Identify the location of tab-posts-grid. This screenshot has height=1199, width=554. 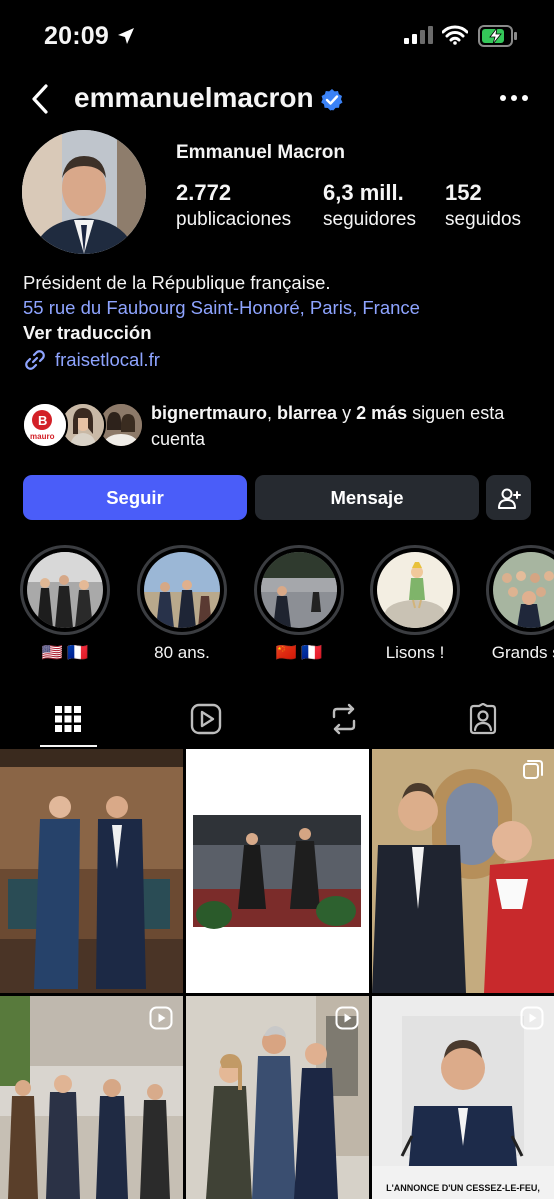
(68, 719).